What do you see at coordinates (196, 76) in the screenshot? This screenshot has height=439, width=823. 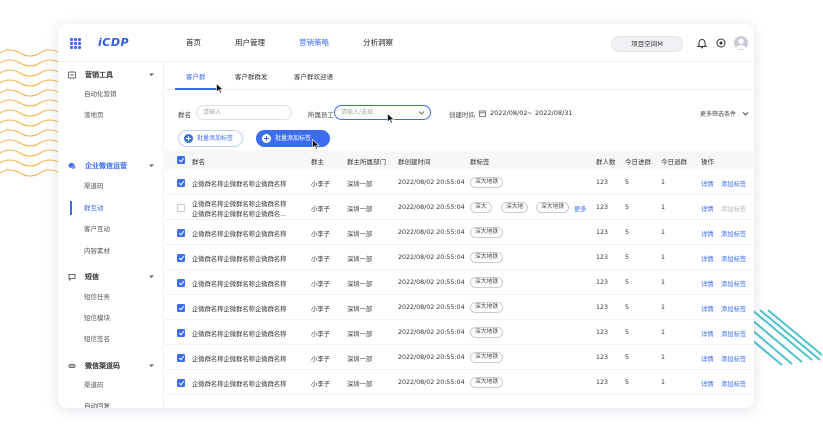 I see `tab-customer-group: 客户群` at bounding box center [196, 76].